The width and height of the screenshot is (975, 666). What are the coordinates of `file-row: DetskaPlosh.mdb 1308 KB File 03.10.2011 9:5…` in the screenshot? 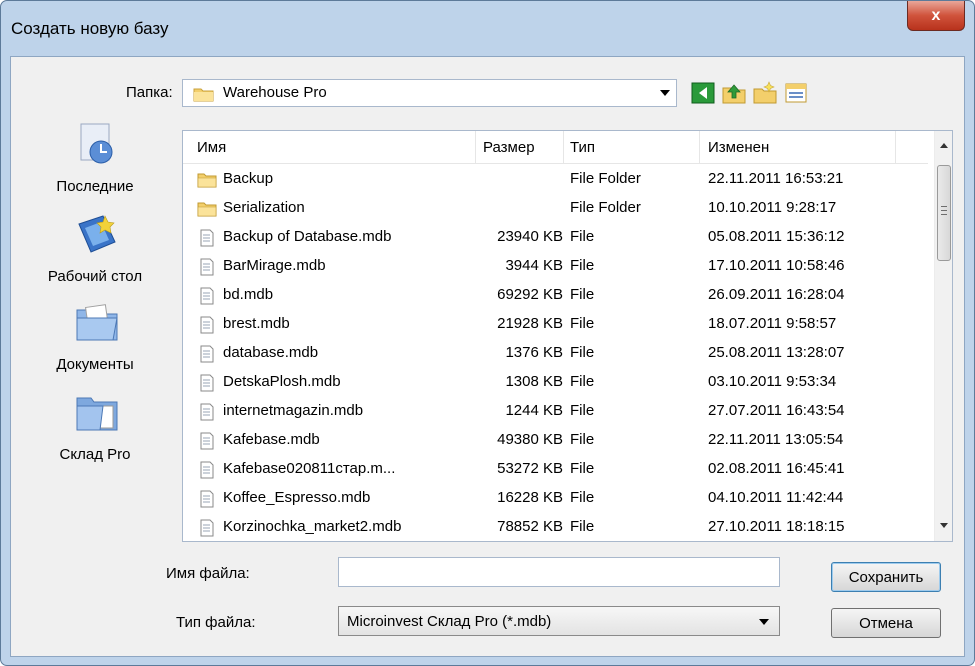 It's located at (555, 382).